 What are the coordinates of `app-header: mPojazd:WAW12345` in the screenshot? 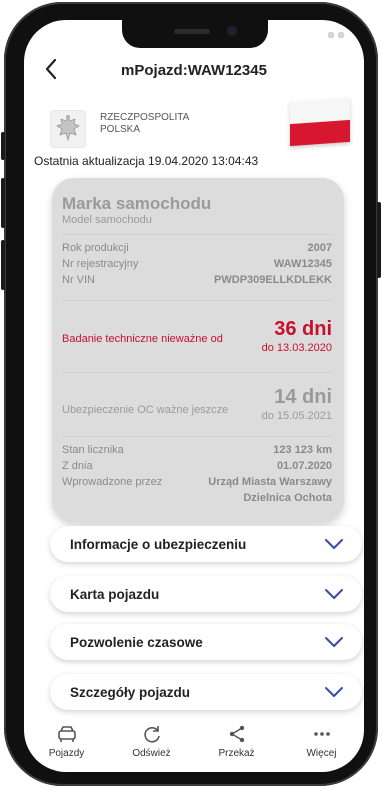 It's located at (194, 71).